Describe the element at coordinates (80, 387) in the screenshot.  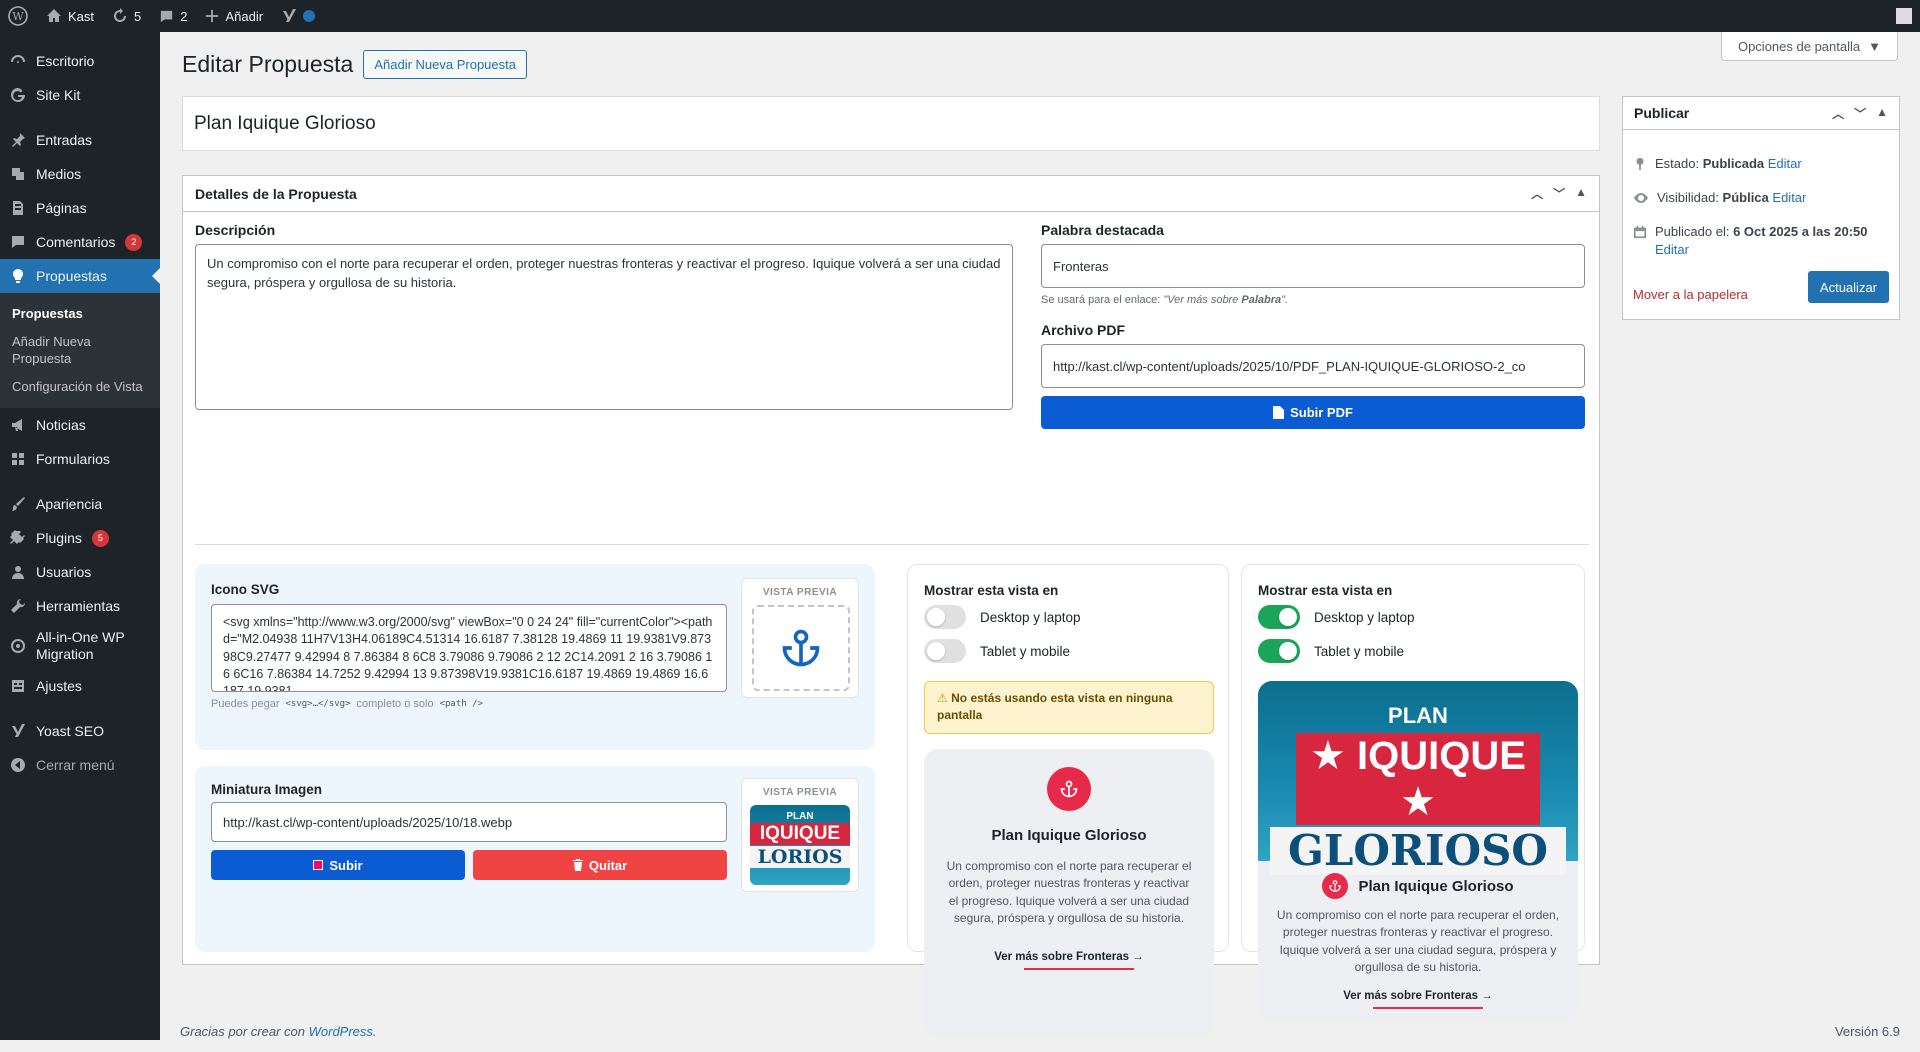
I see `submenu-item-configuracion-vista: Configuración de Vista` at that location.